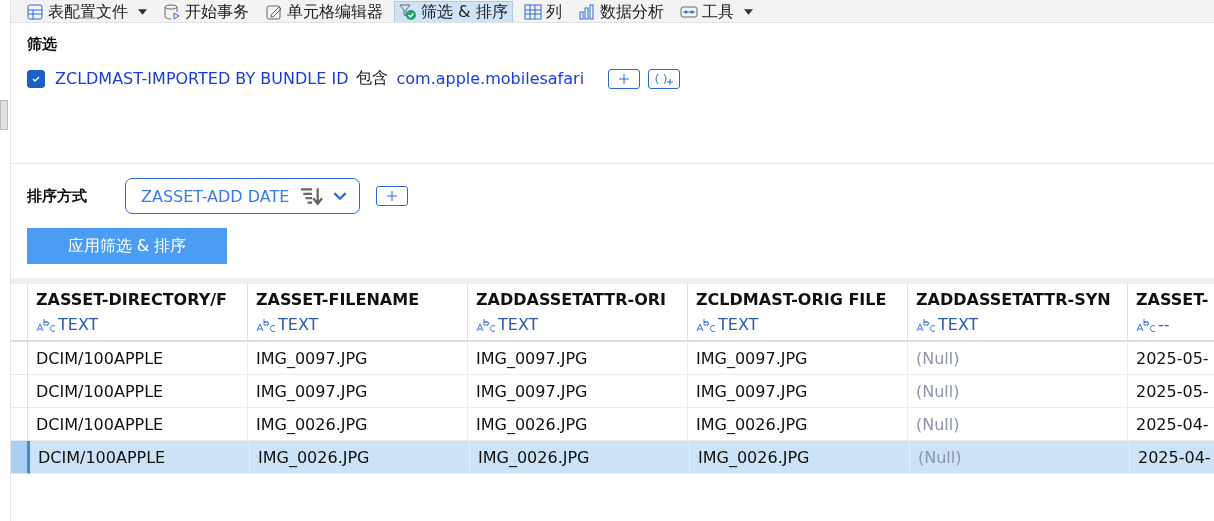  Describe the element at coordinates (42, 44) in the screenshot. I see `section-title: 筛选` at that location.